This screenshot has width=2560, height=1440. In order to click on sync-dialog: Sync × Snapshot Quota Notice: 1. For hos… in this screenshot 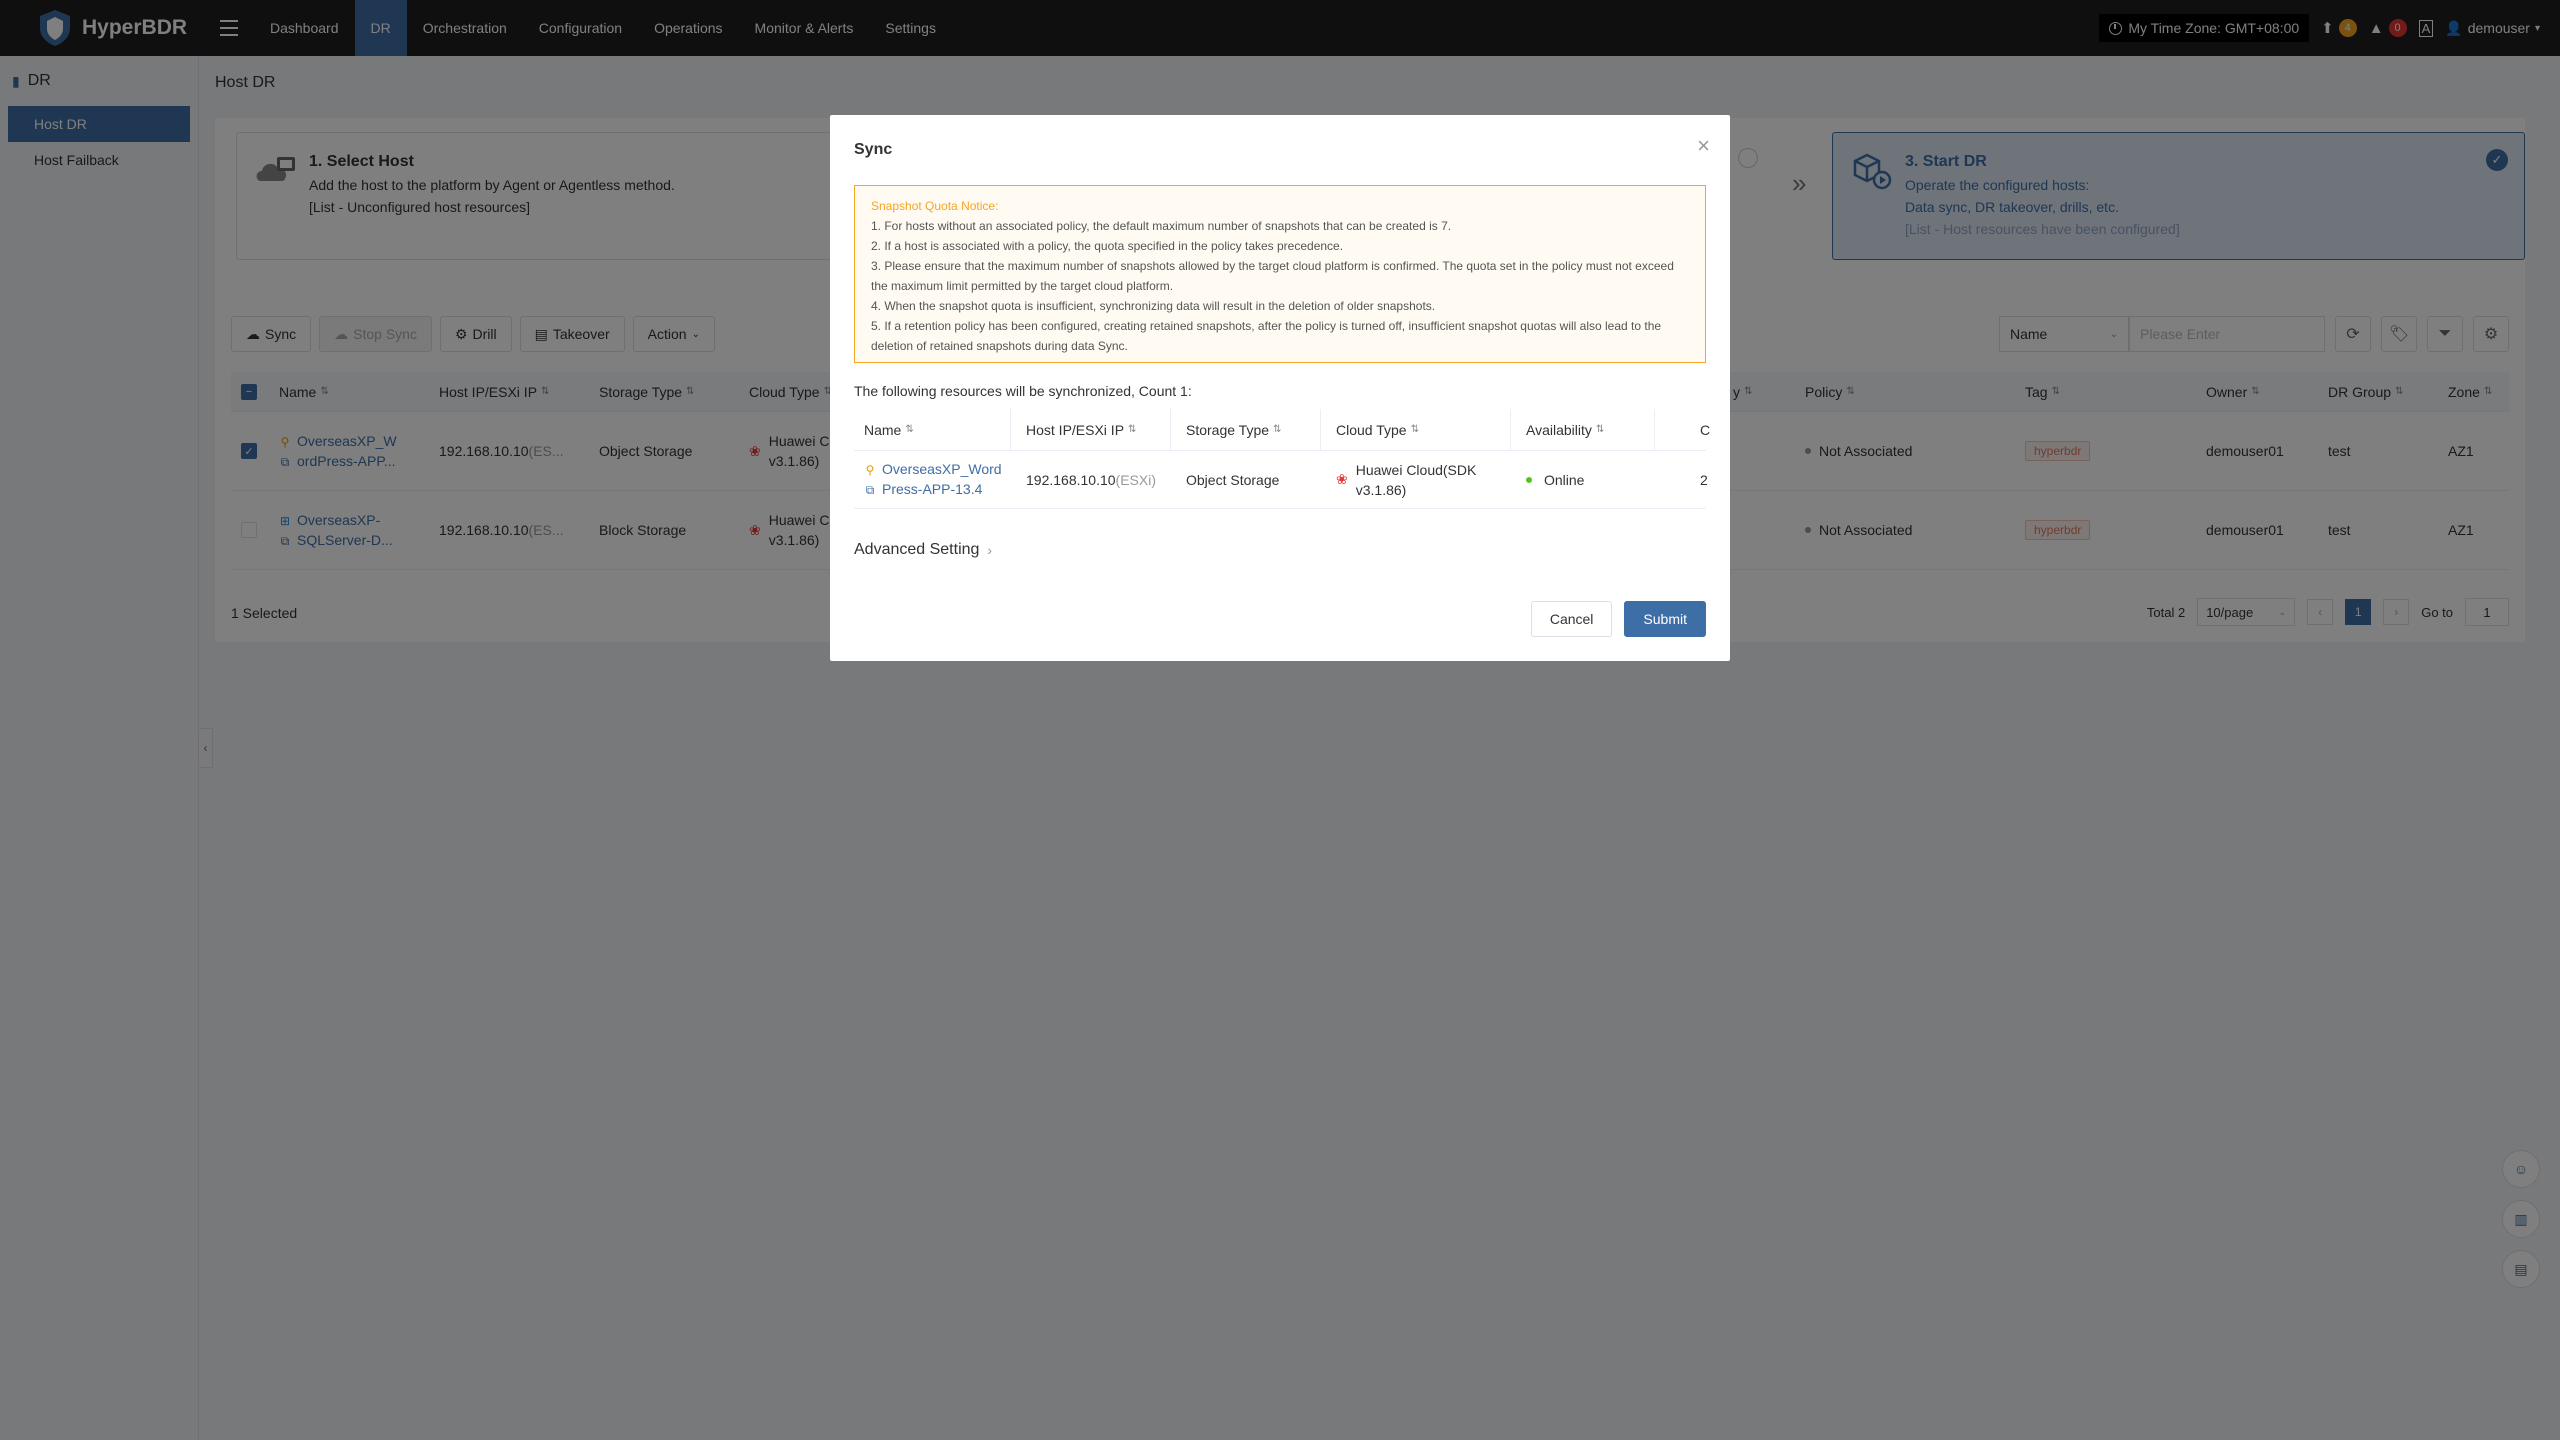, I will do `click(1280, 388)`.